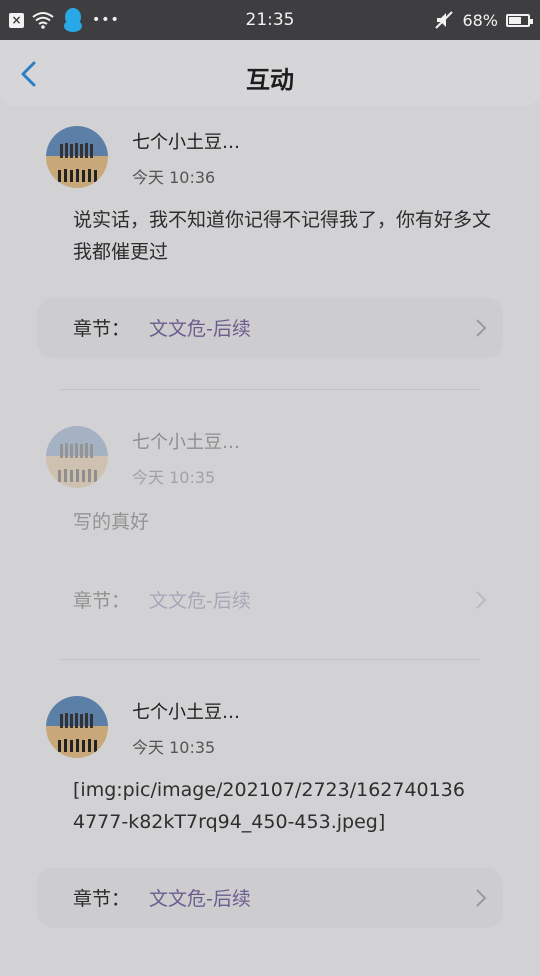  I want to click on status-bar: × ••• 21:35 68%, so click(270, 20).